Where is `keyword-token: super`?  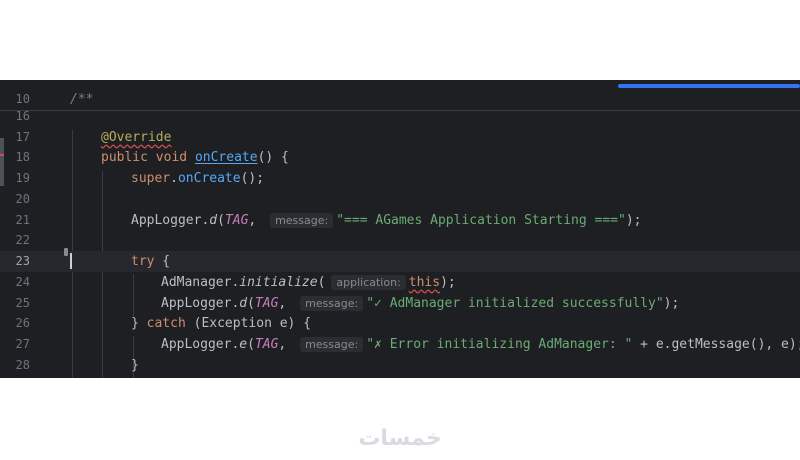 keyword-token: super is located at coordinates (151, 178).